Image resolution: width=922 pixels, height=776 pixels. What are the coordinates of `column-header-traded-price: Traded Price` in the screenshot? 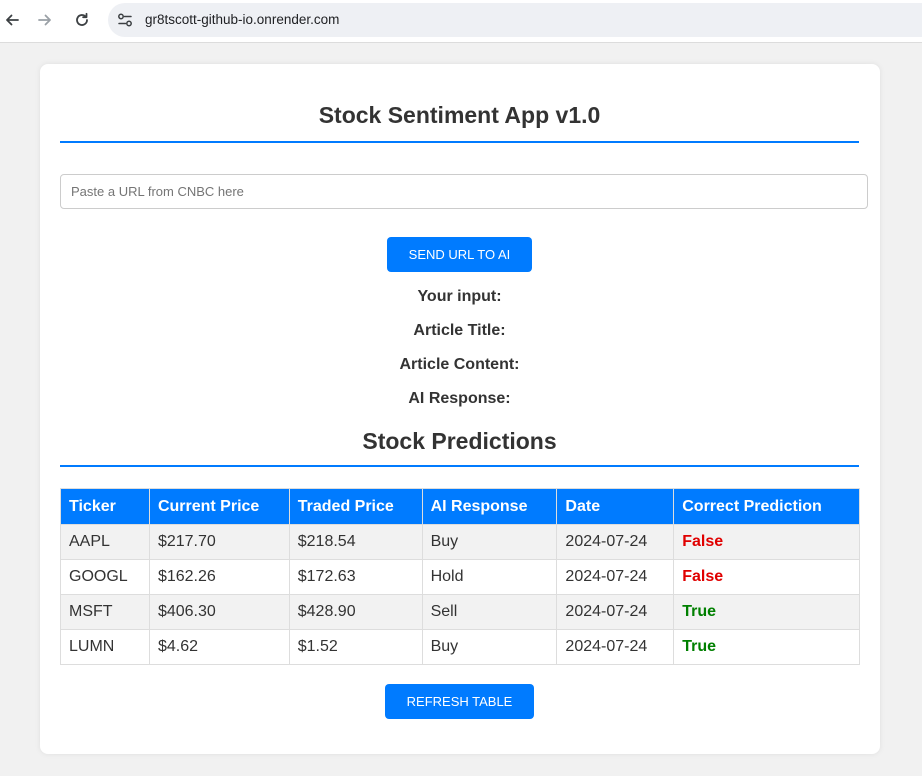 It's located at (355, 506).